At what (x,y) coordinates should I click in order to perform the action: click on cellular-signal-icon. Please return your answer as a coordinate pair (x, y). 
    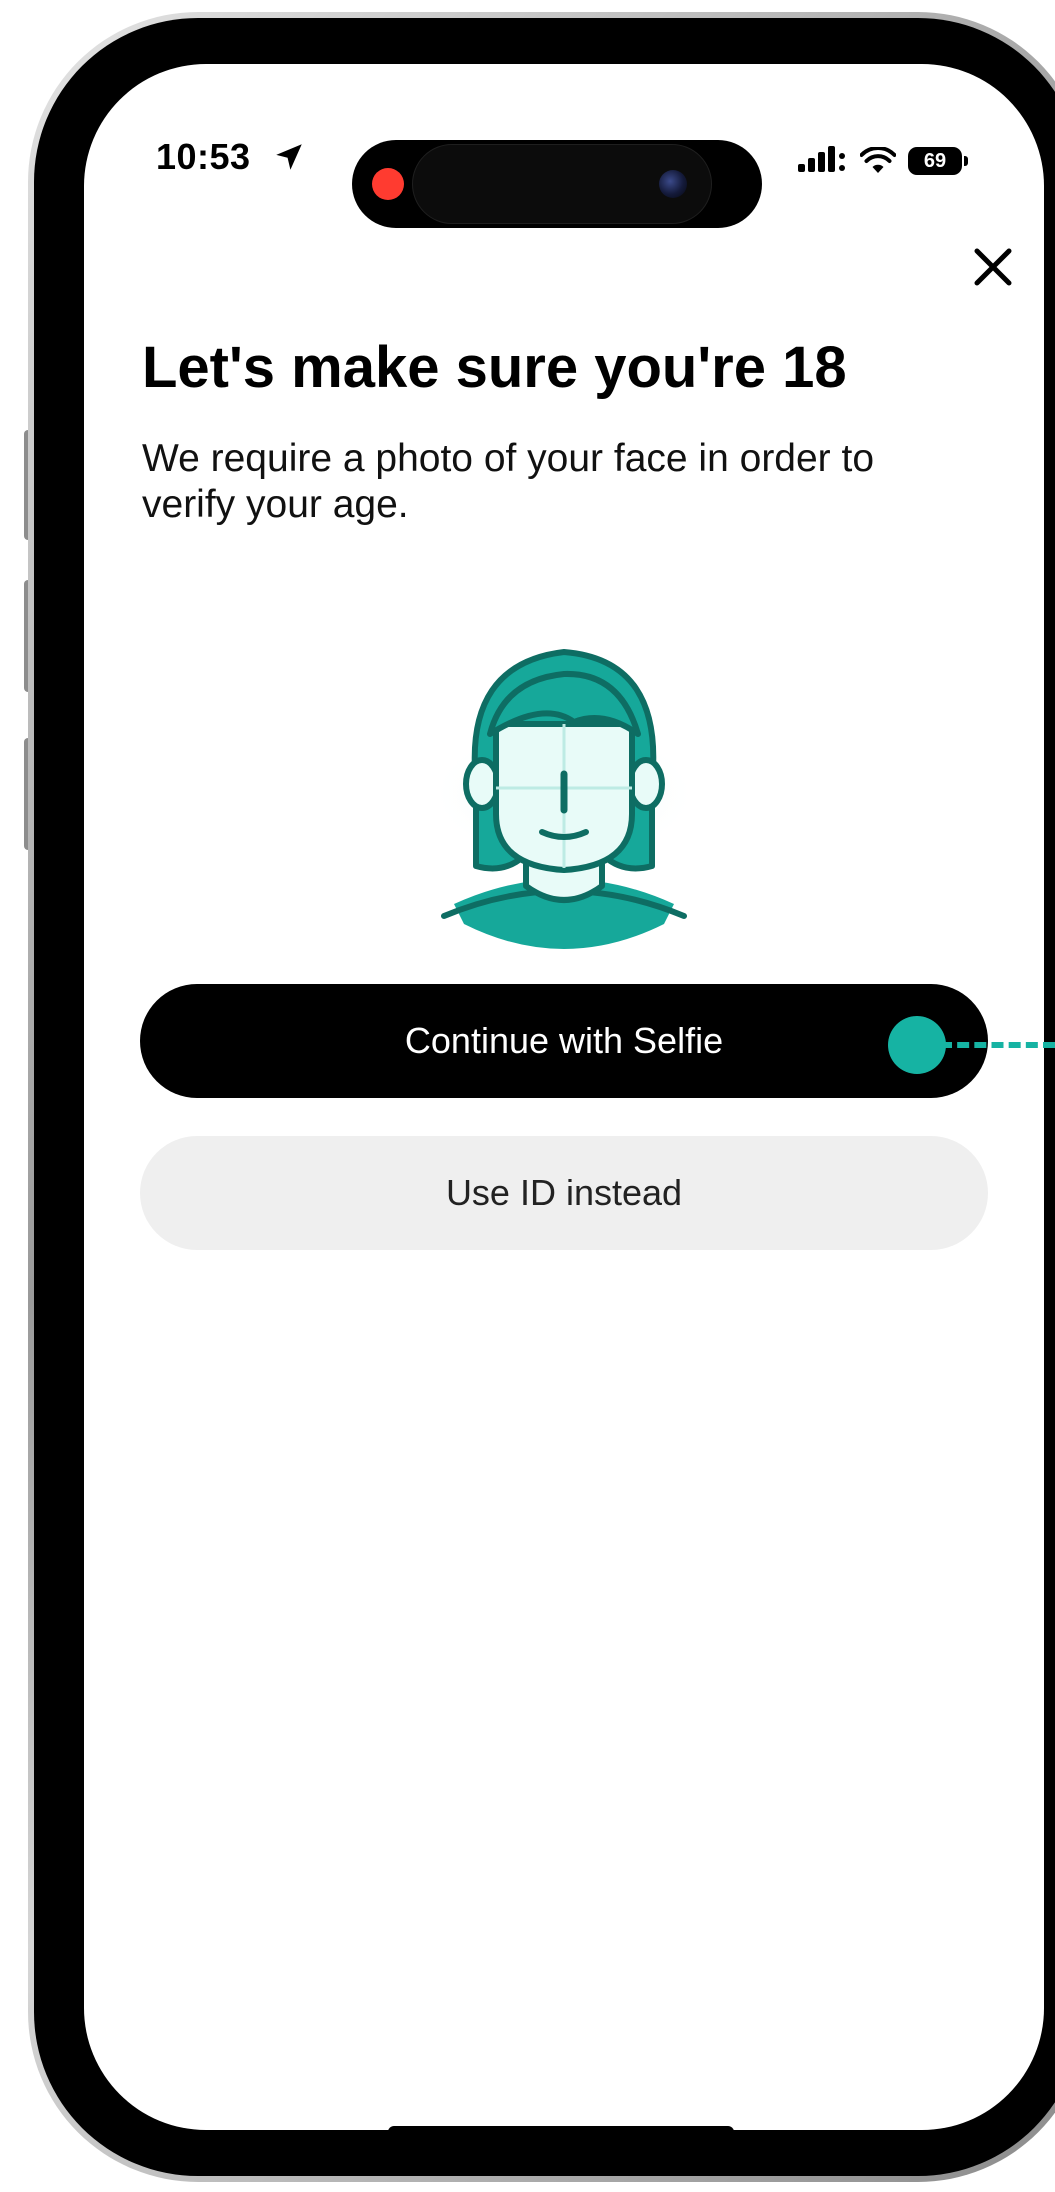
    Looking at the image, I should click on (821, 159).